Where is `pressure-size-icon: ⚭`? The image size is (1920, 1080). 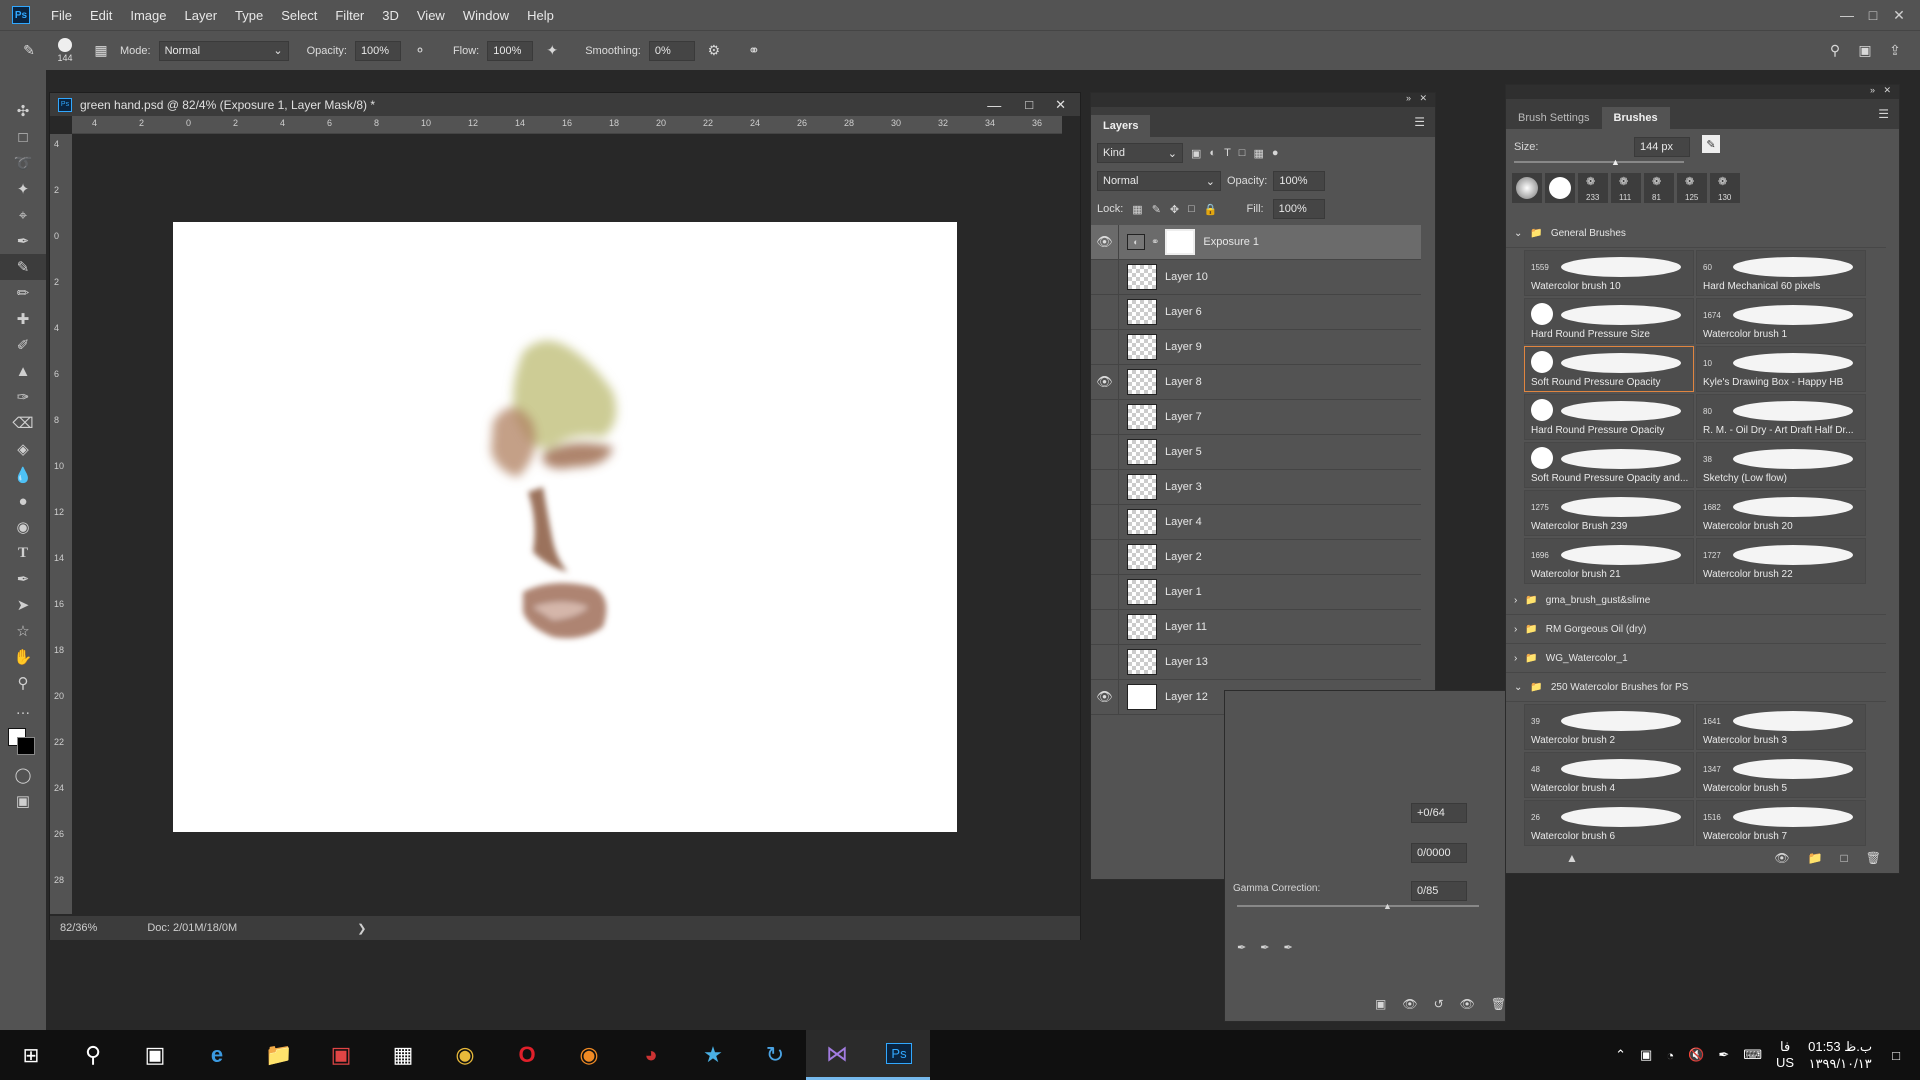
pressure-size-icon: ⚭ is located at coordinates (754, 51).